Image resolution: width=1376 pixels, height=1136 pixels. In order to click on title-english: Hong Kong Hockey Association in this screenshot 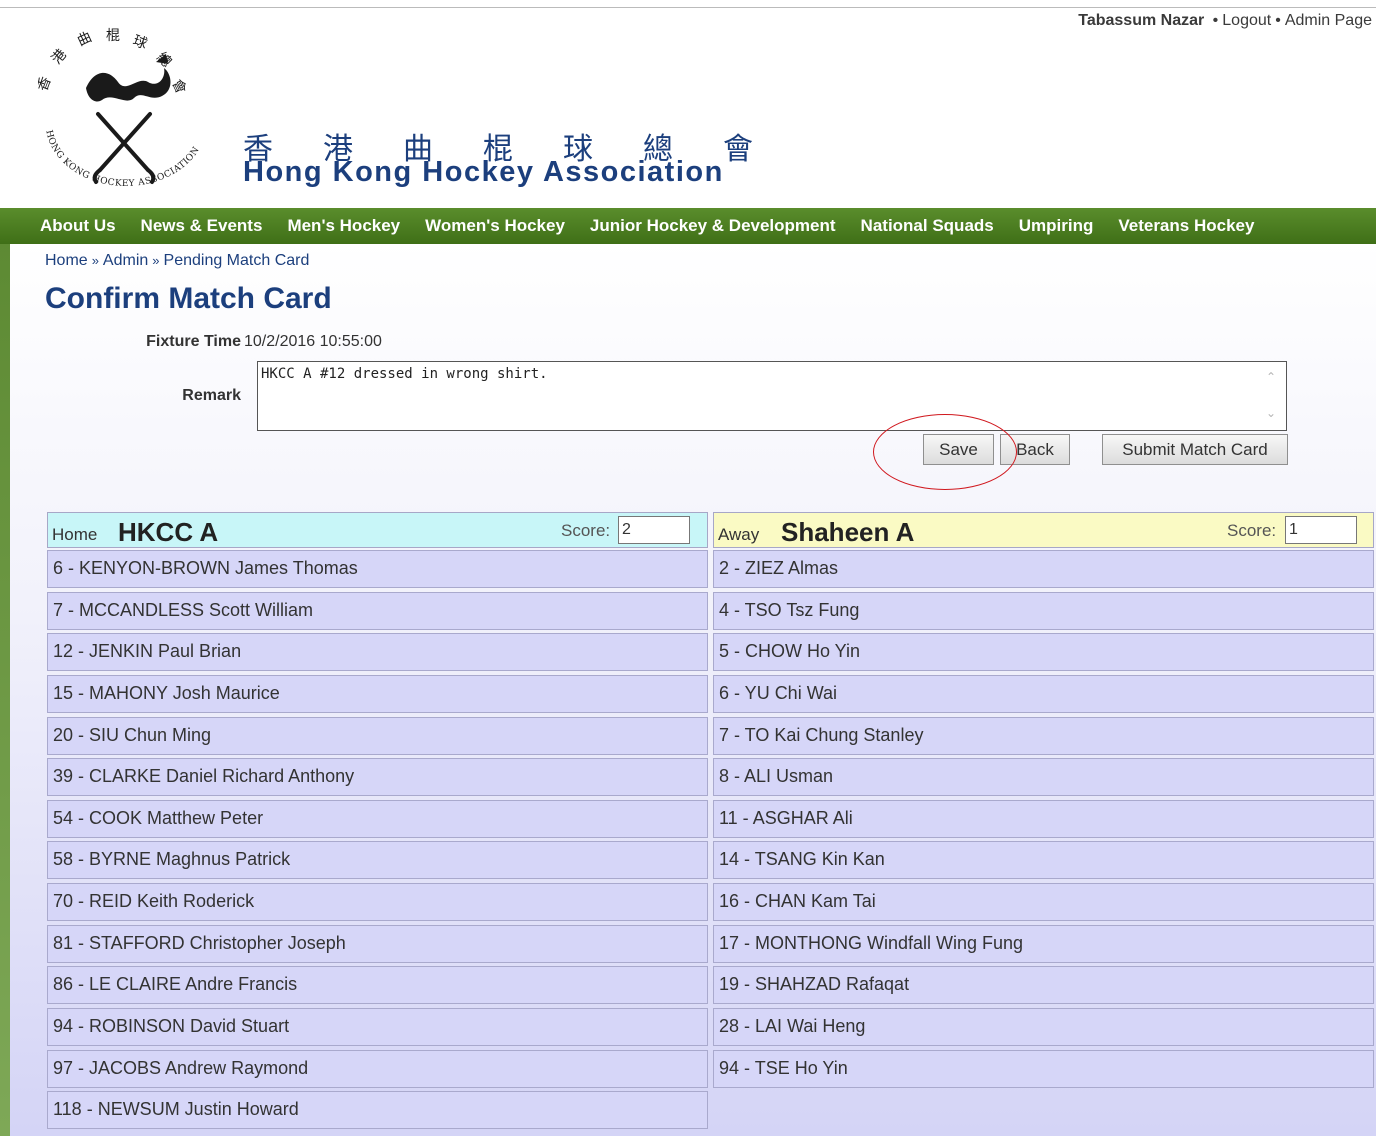, I will do `click(483, 172)`.